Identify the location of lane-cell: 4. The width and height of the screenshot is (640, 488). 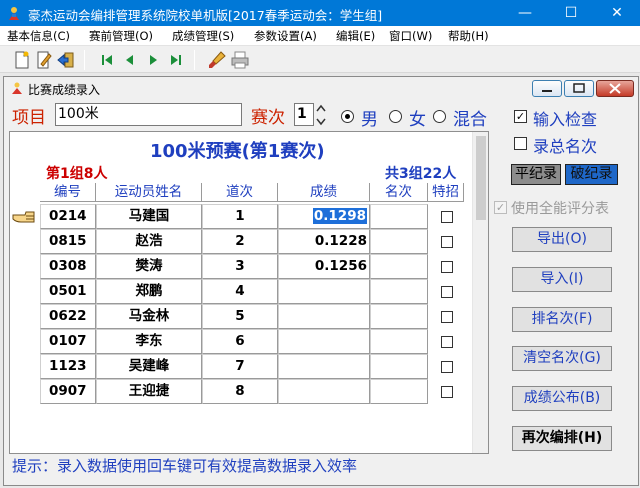
(240, 291).